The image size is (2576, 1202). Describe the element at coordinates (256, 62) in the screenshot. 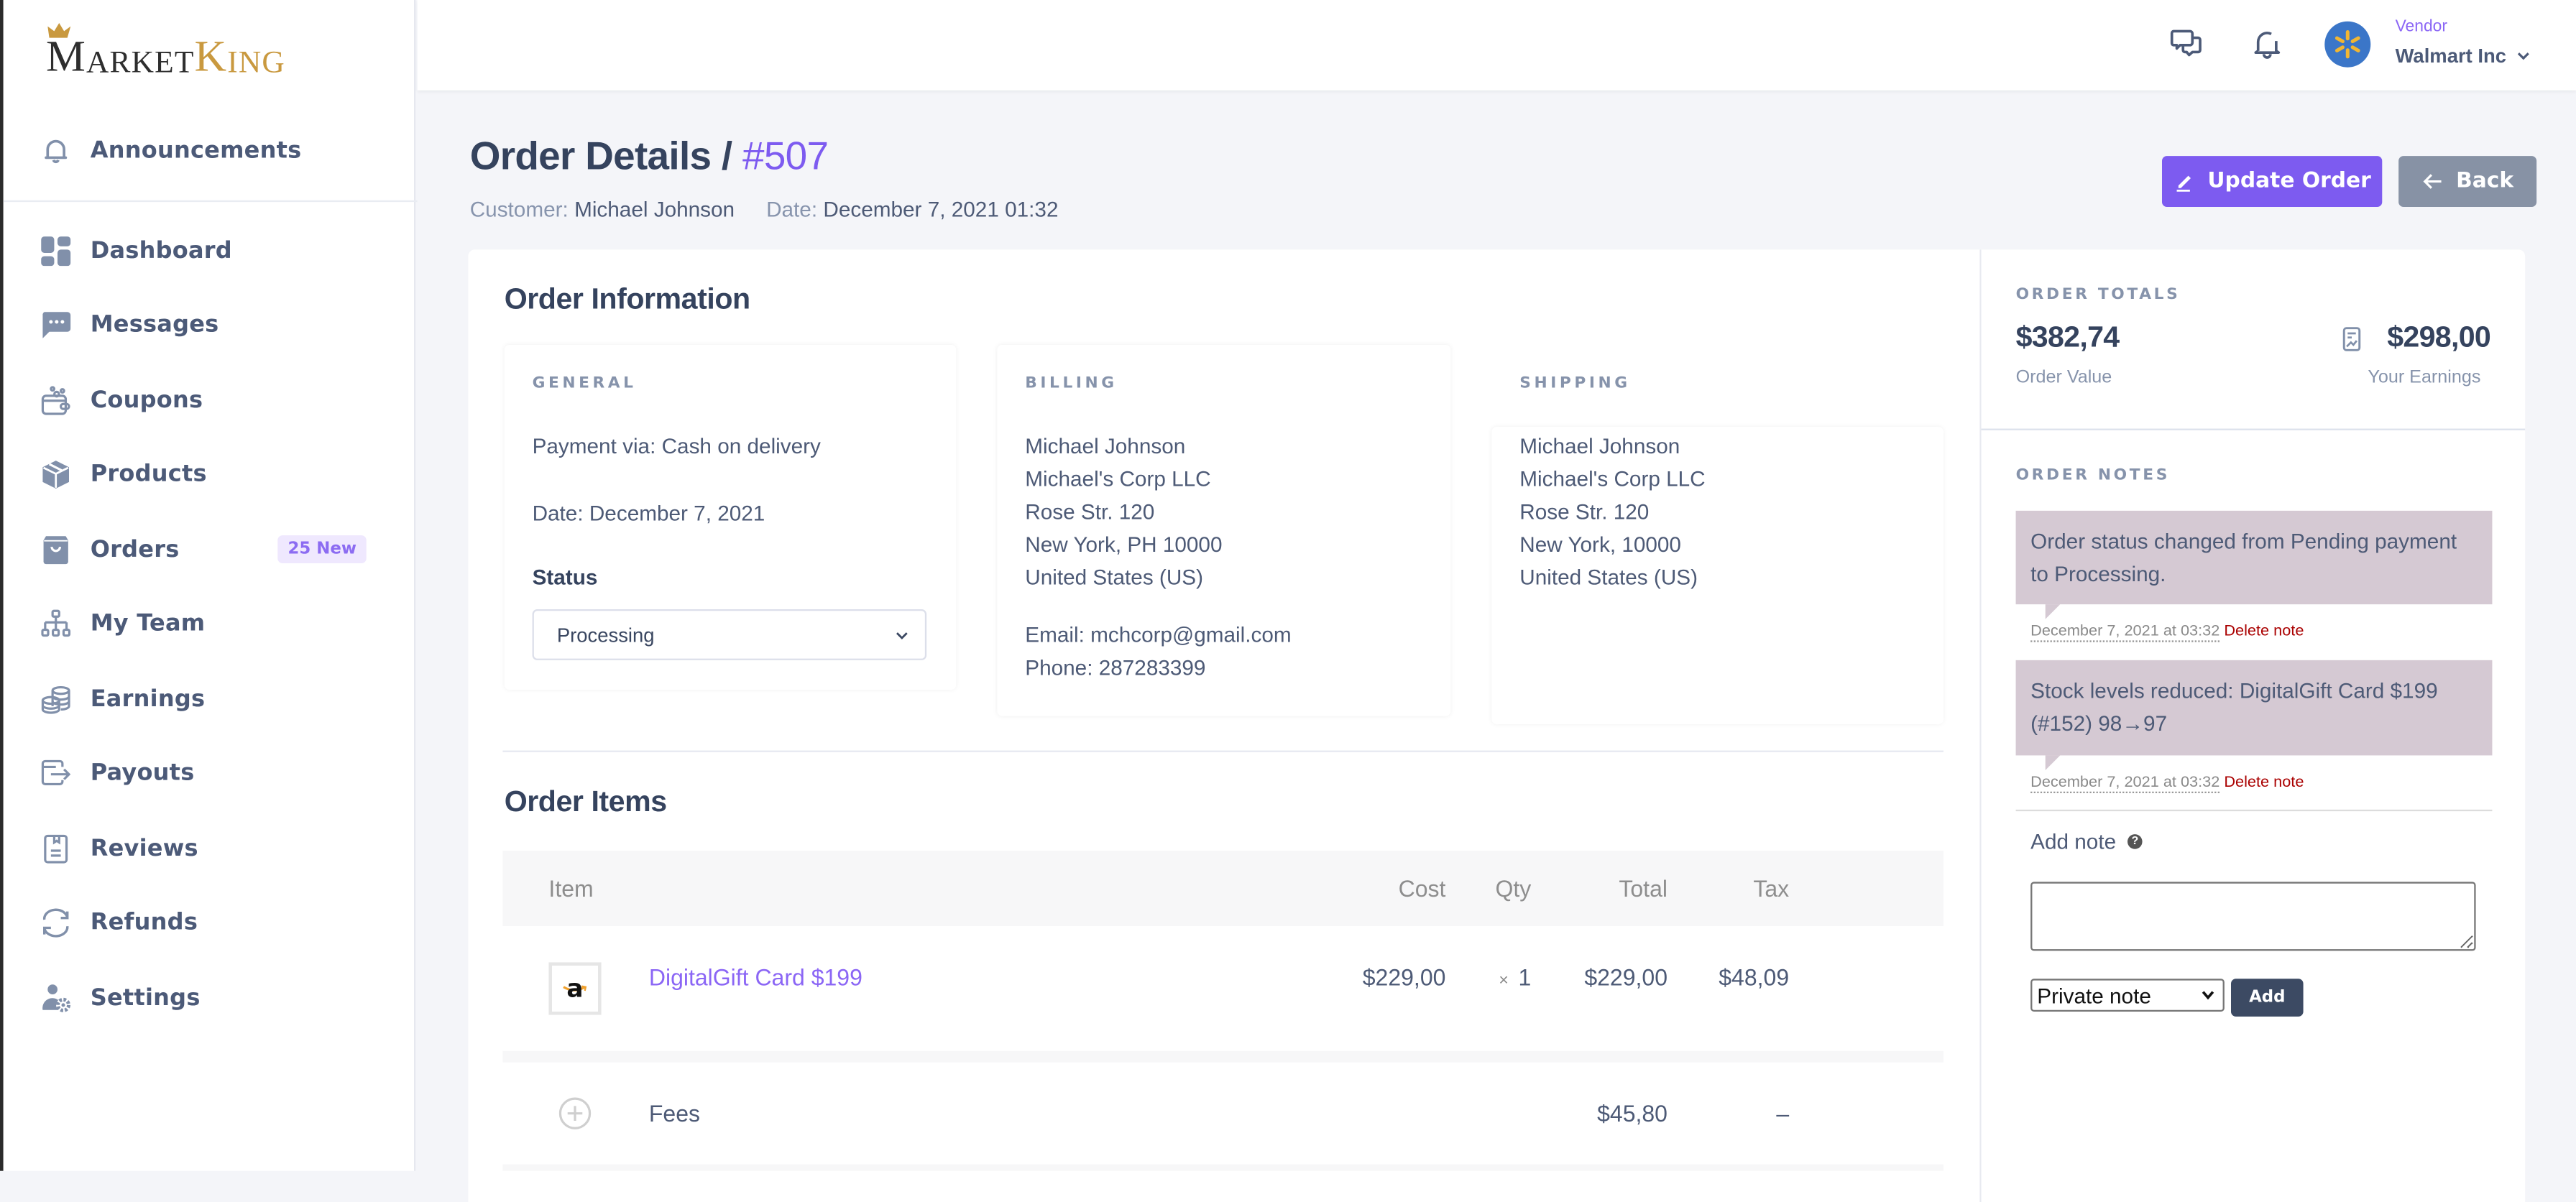

I see `logo-text: ING` at that location.